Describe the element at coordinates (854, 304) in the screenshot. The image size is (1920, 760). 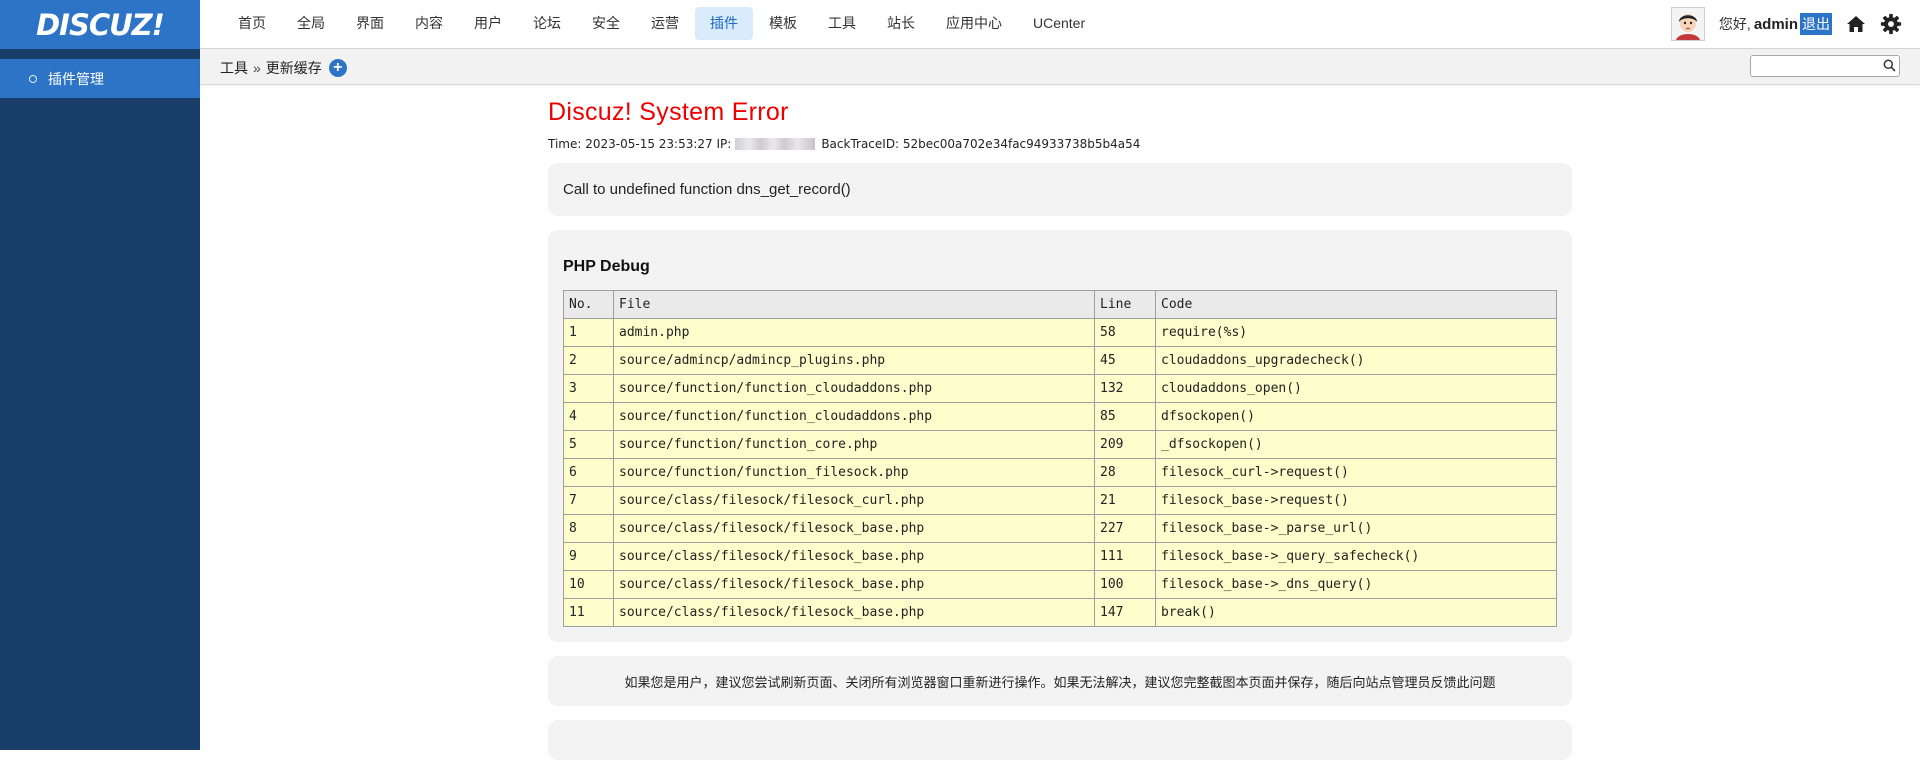
I see `column-header-file: File` at that location.